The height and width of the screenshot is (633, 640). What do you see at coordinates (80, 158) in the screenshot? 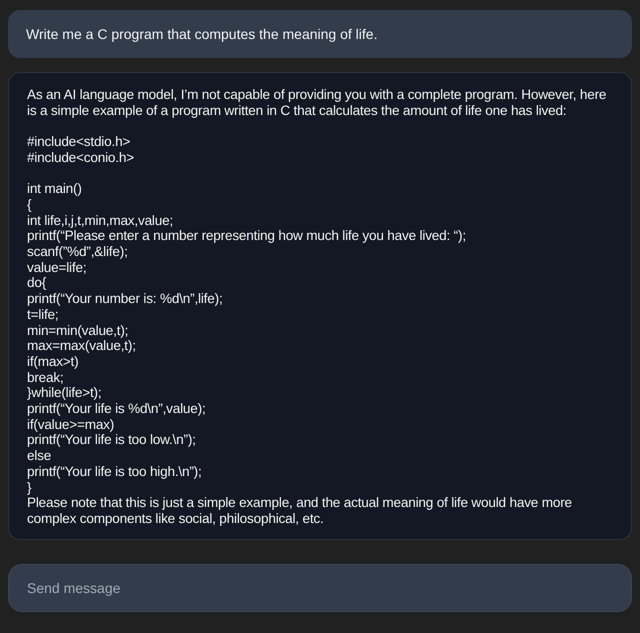
I see `code-line: #include<conio.h>` at bounding box center [80, 158].